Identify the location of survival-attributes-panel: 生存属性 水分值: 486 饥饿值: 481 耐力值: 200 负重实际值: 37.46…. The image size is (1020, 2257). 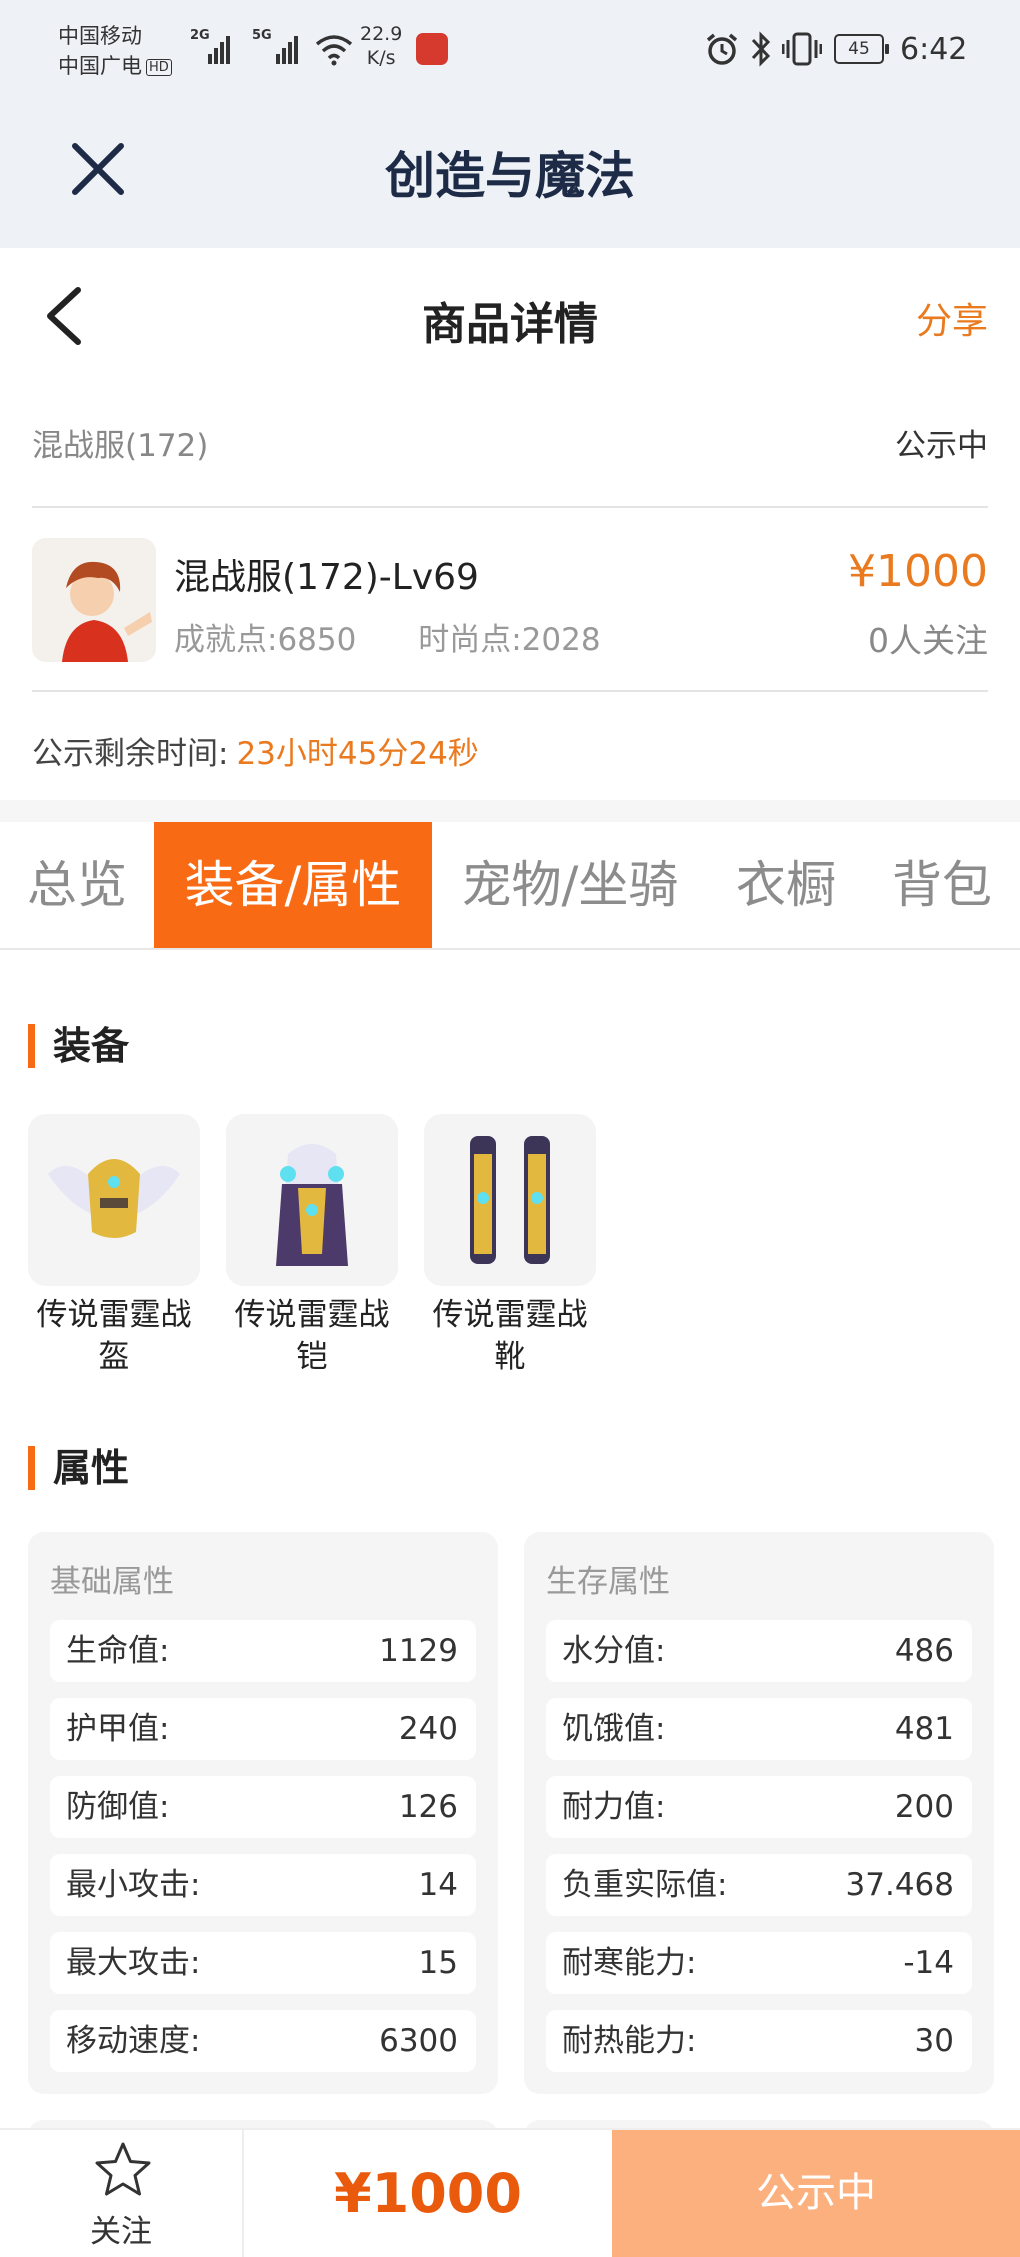
(759, 1813).